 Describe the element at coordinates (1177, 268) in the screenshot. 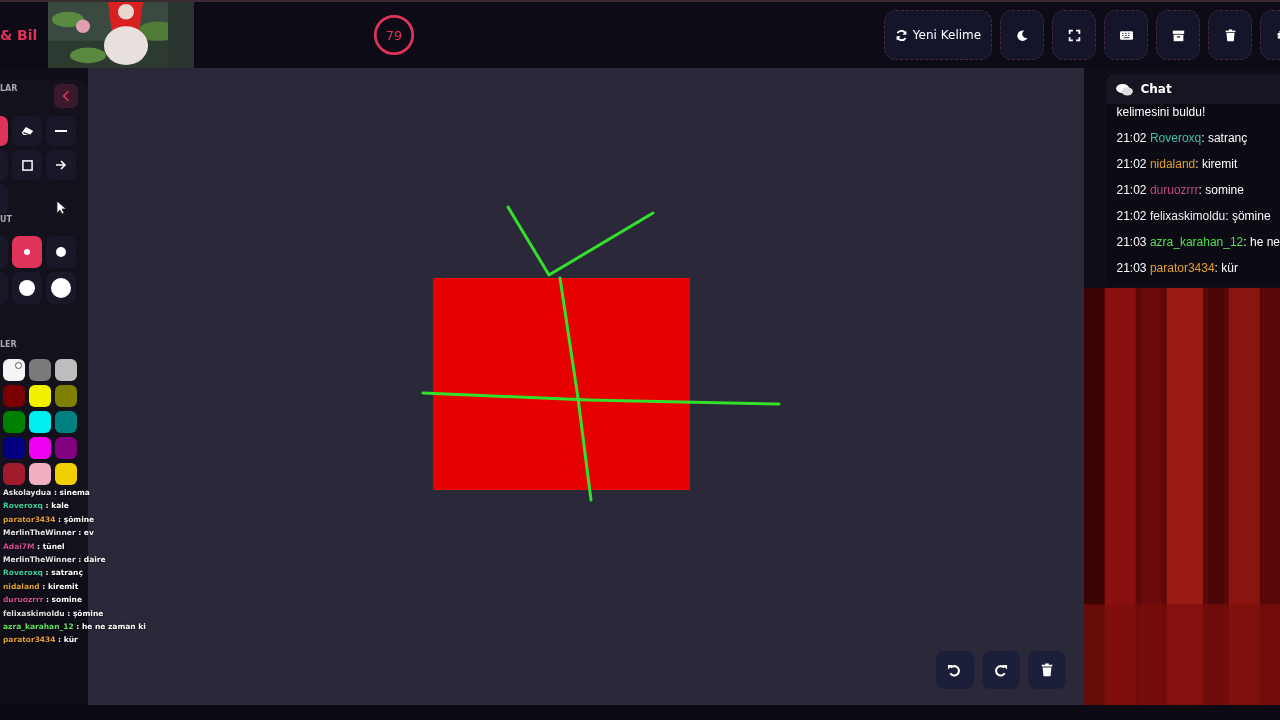

I see `chat-message: 21:03 parator3434: kür` at that location.